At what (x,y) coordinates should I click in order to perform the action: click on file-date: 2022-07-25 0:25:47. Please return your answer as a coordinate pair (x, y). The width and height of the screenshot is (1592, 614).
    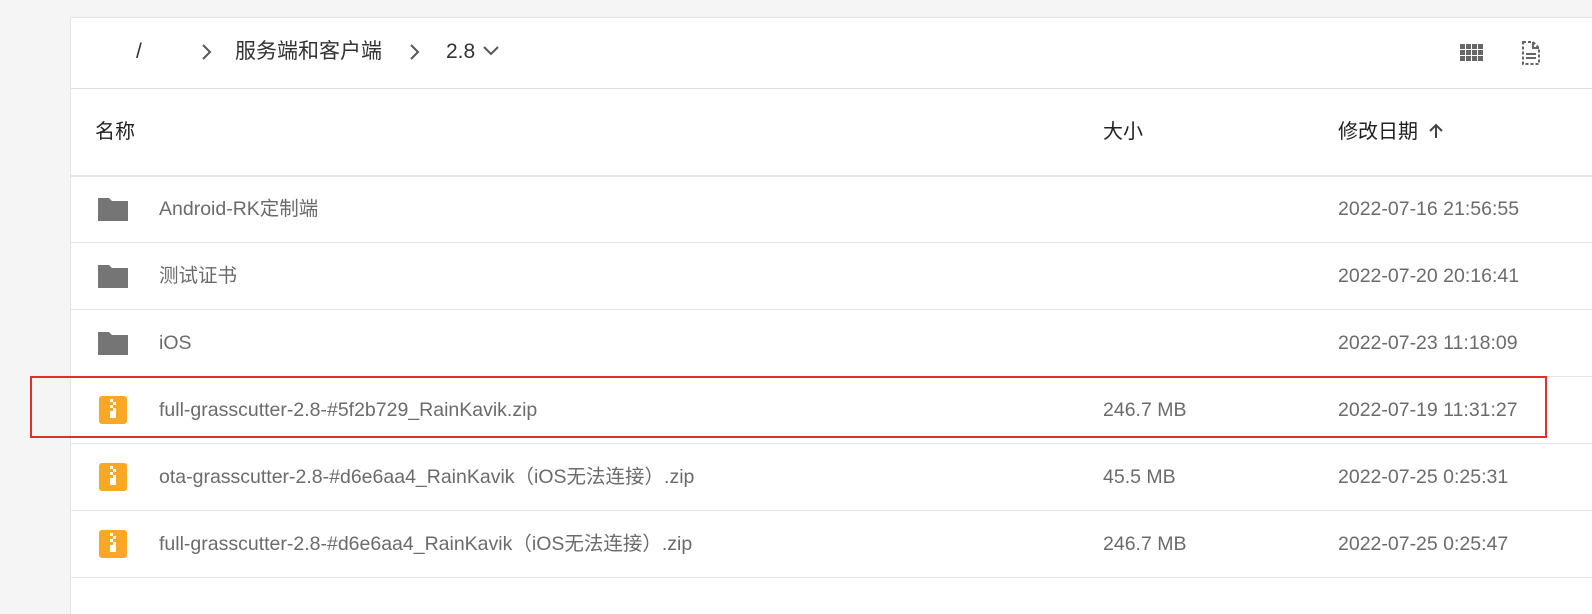
    Looking at the image, I should click on (1423, 544).